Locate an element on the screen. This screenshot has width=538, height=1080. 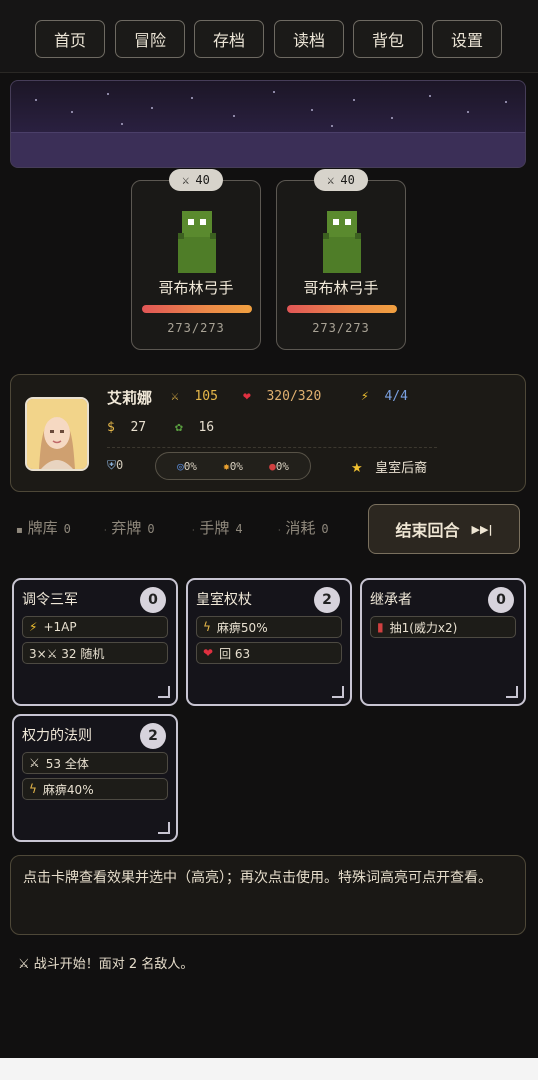
player-shield-stat: ⛨0 is located at coordinates (115, 465).